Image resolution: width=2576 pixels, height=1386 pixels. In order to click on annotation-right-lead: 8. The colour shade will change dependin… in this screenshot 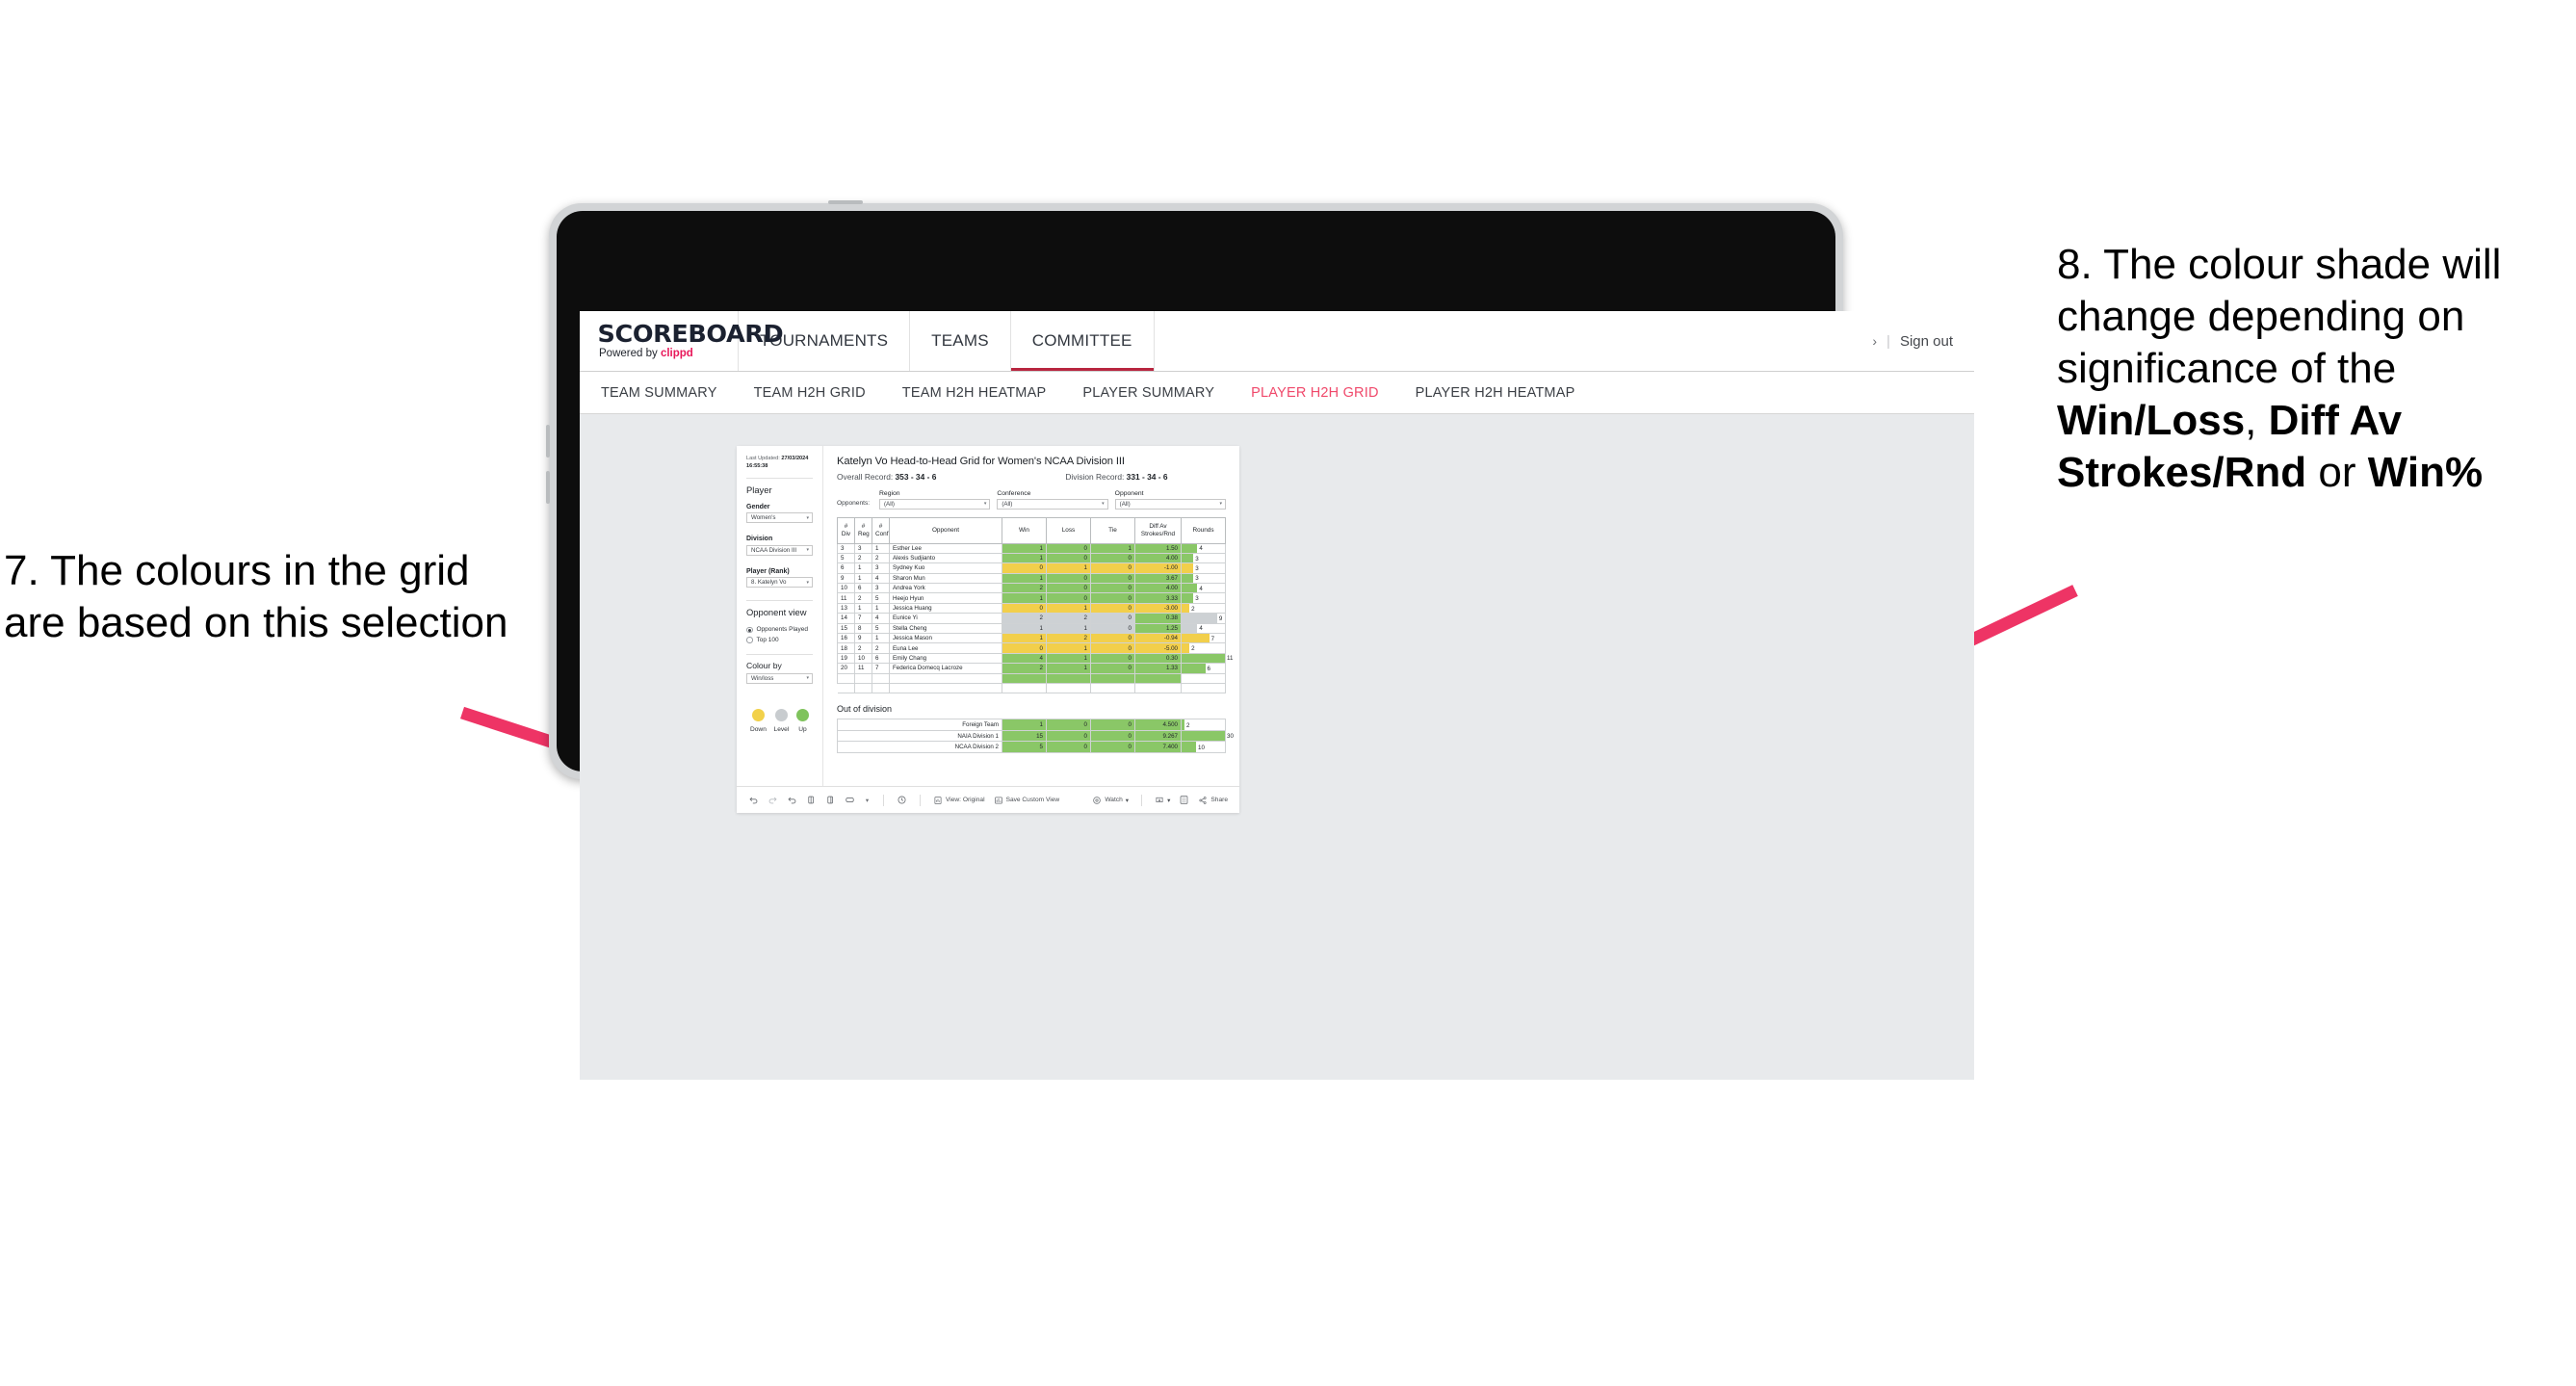, I will do `click(2279, 317)`.